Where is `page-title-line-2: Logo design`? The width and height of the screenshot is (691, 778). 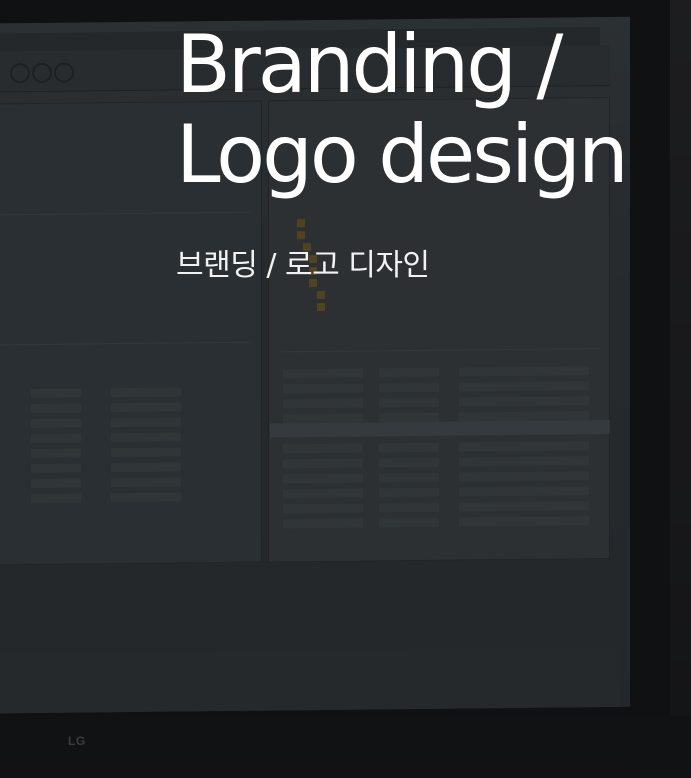
page-title-line-2: Logo design is located at coordinates (402, 154).